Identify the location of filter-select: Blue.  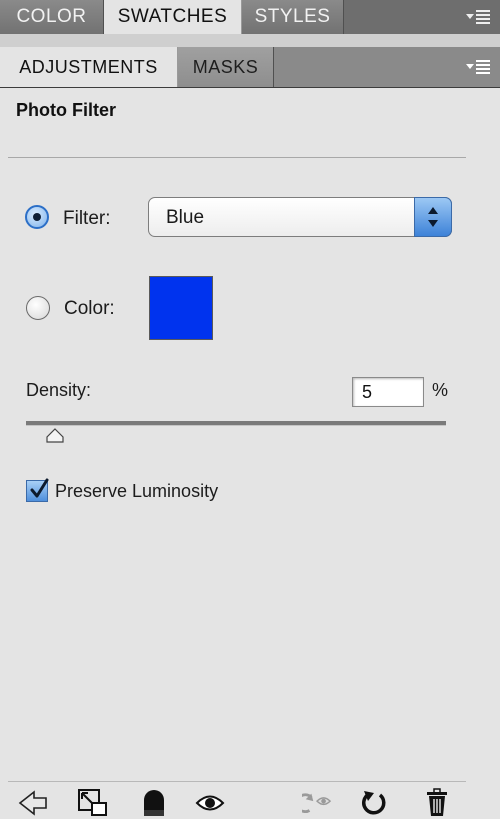
(300, 217).